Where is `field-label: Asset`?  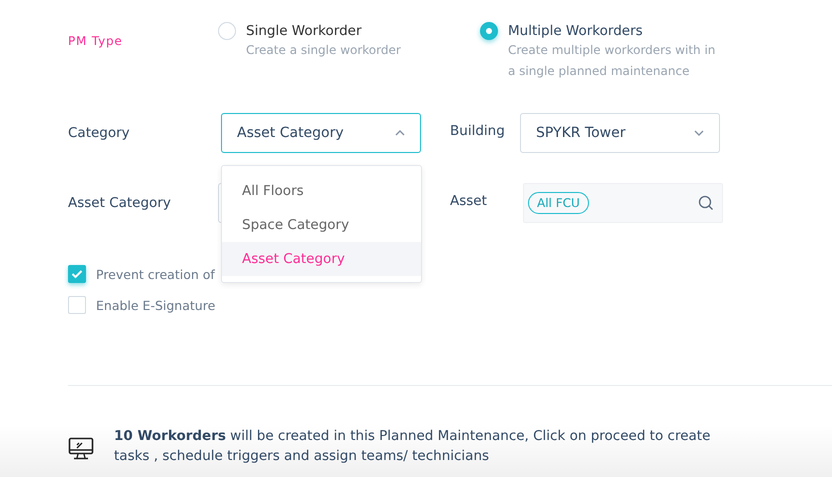 field-label: Asset is located at coordinates (469, 201).